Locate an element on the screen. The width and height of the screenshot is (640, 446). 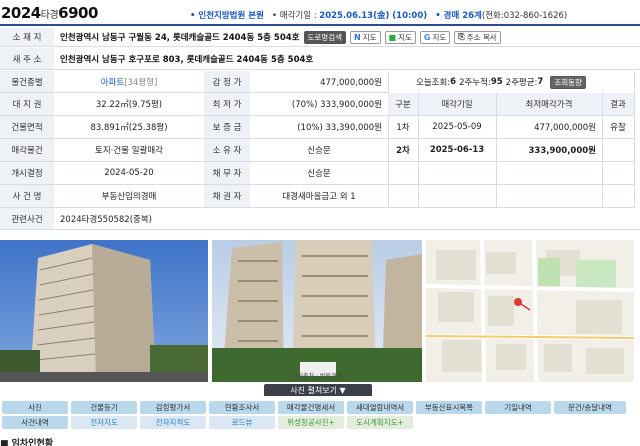
view-stats: 오늘조회: 6 2주누적: 95 2주평균: 7 조회동향 is located at coordinates (511, 82).